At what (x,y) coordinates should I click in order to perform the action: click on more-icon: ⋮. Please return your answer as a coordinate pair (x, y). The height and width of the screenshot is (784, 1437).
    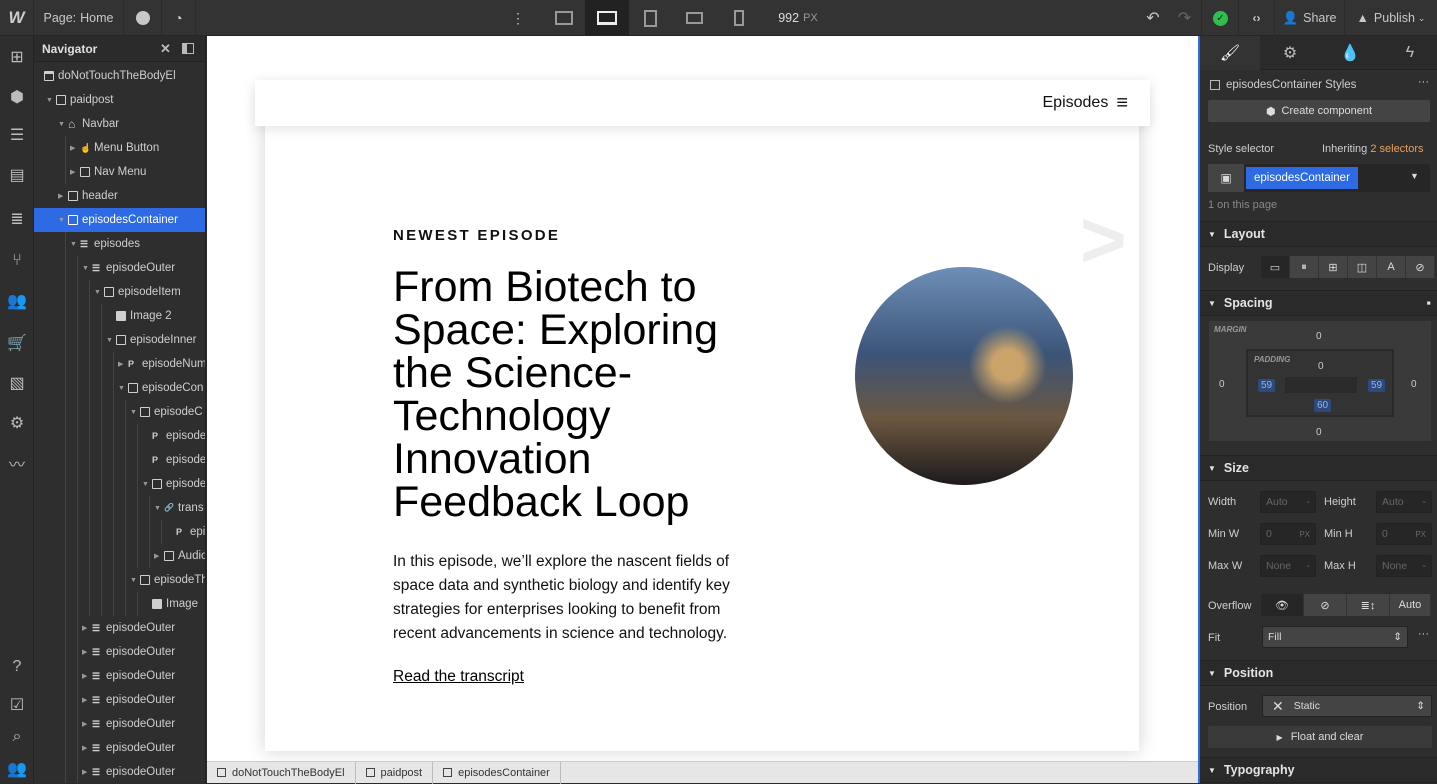
    Looking at the image, I should click on (518, 18).